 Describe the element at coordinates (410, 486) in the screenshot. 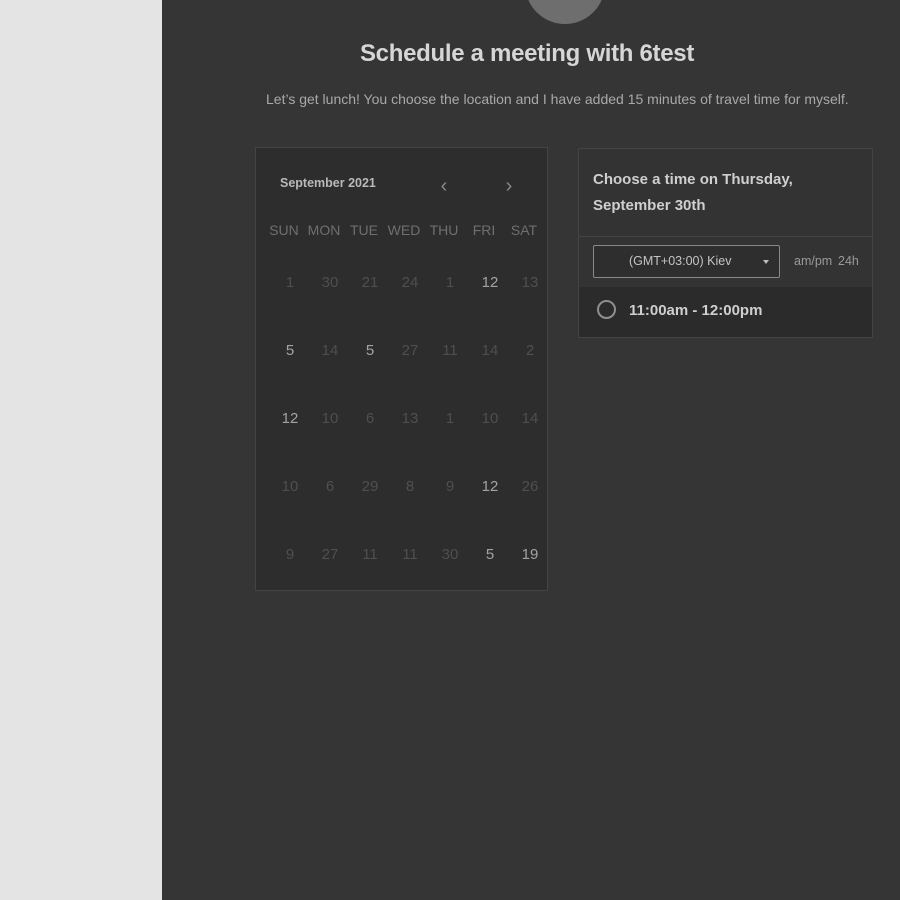

I see `calendar-day: 8` at that location.